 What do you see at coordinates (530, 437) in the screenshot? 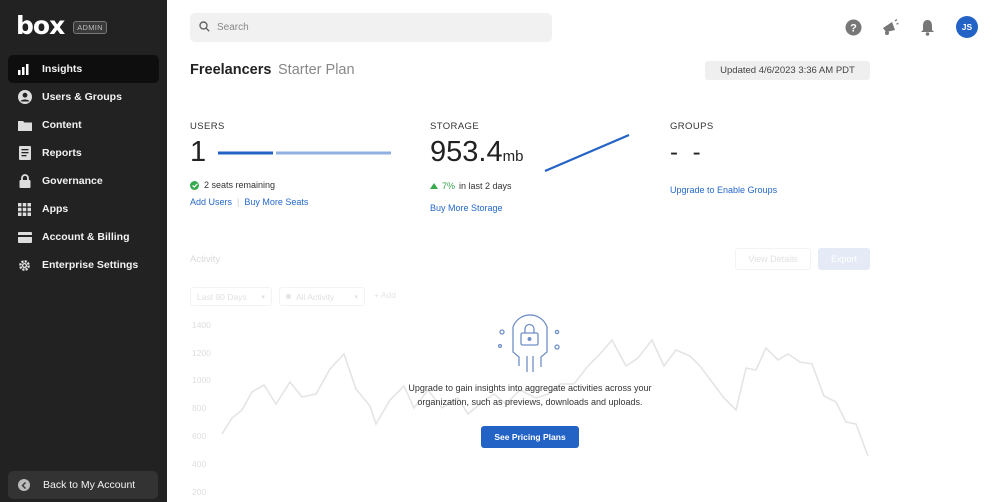
I see `see-pricing-plans-button: See Pricing Plans` at bounding box center [530, 437].